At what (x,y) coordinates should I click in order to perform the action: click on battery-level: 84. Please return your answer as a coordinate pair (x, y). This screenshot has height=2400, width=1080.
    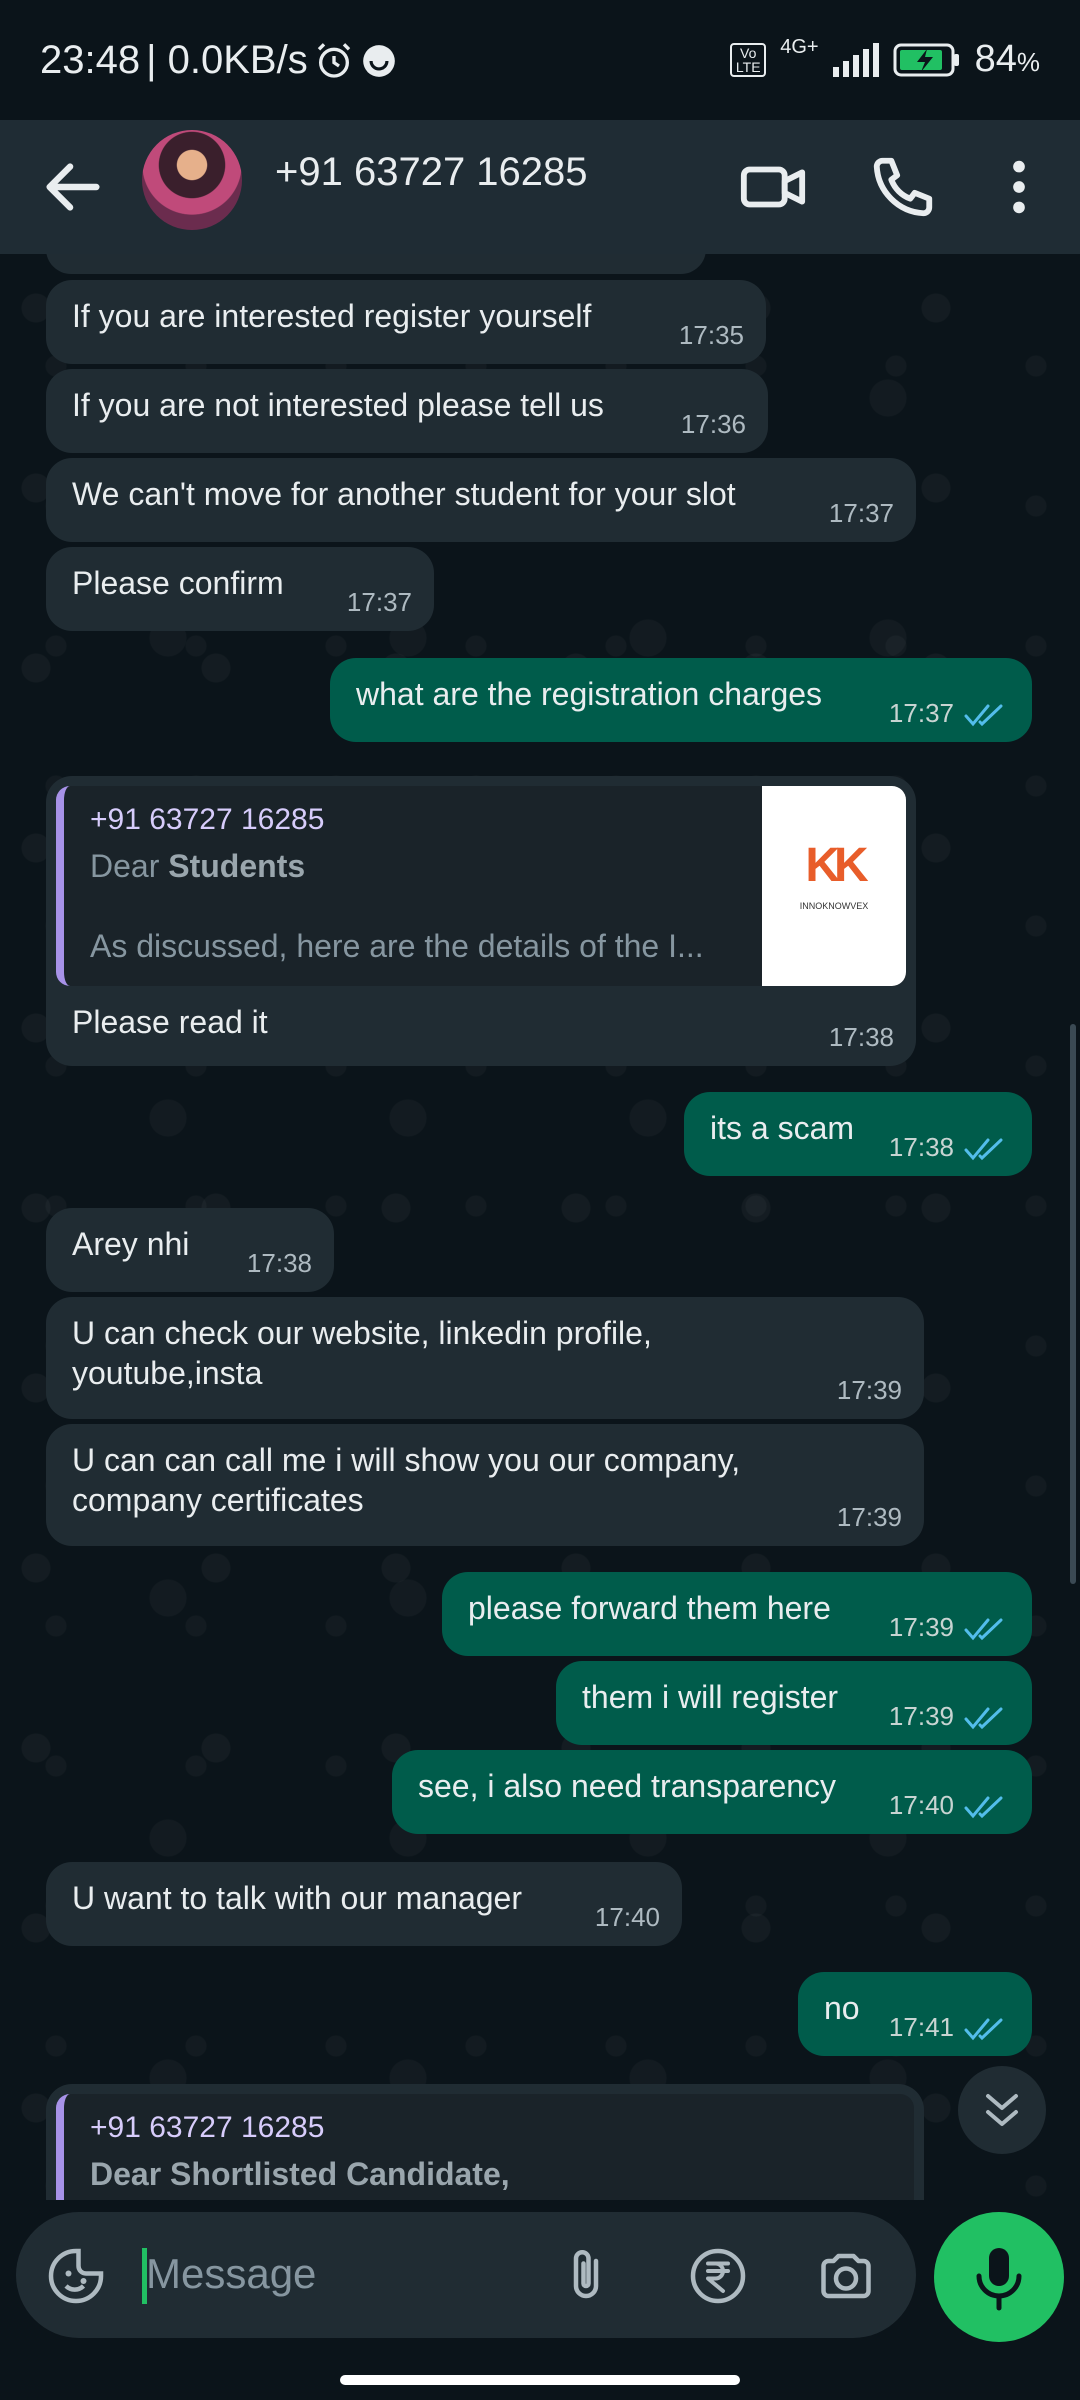
    Looking at the image, I should click on (995, 59).